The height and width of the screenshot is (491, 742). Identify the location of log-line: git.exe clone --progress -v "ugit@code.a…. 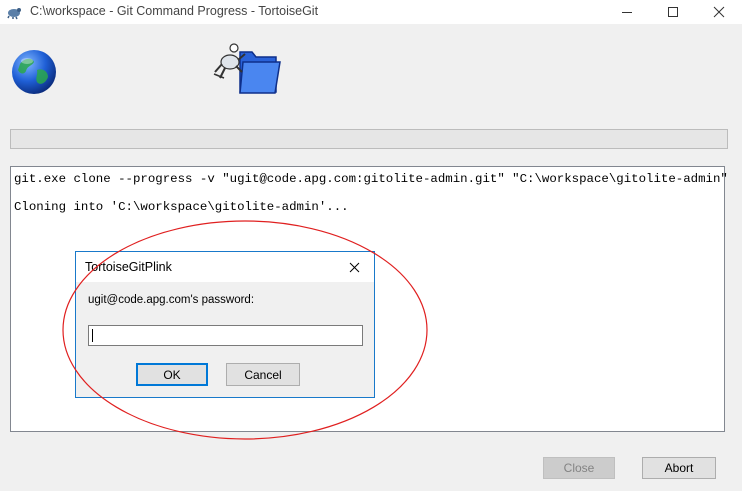
(371, 179).